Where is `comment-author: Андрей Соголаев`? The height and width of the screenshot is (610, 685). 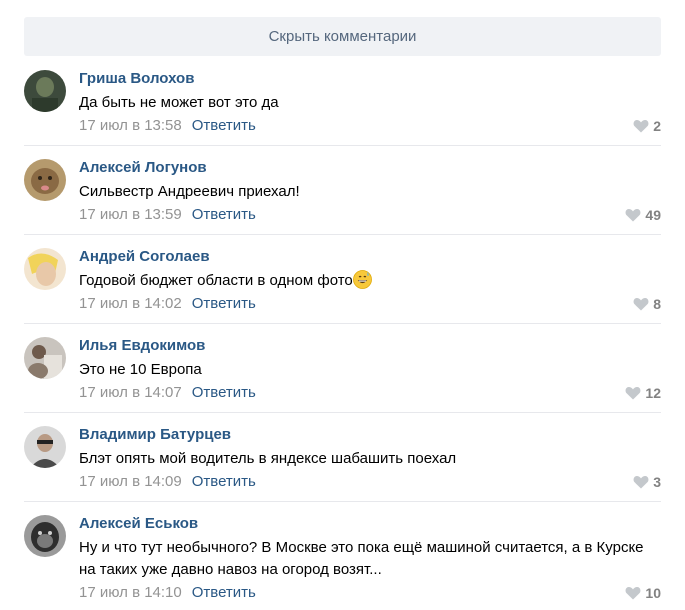
comment-author: Андрей Соголаев is located at coordinates (144, 256).